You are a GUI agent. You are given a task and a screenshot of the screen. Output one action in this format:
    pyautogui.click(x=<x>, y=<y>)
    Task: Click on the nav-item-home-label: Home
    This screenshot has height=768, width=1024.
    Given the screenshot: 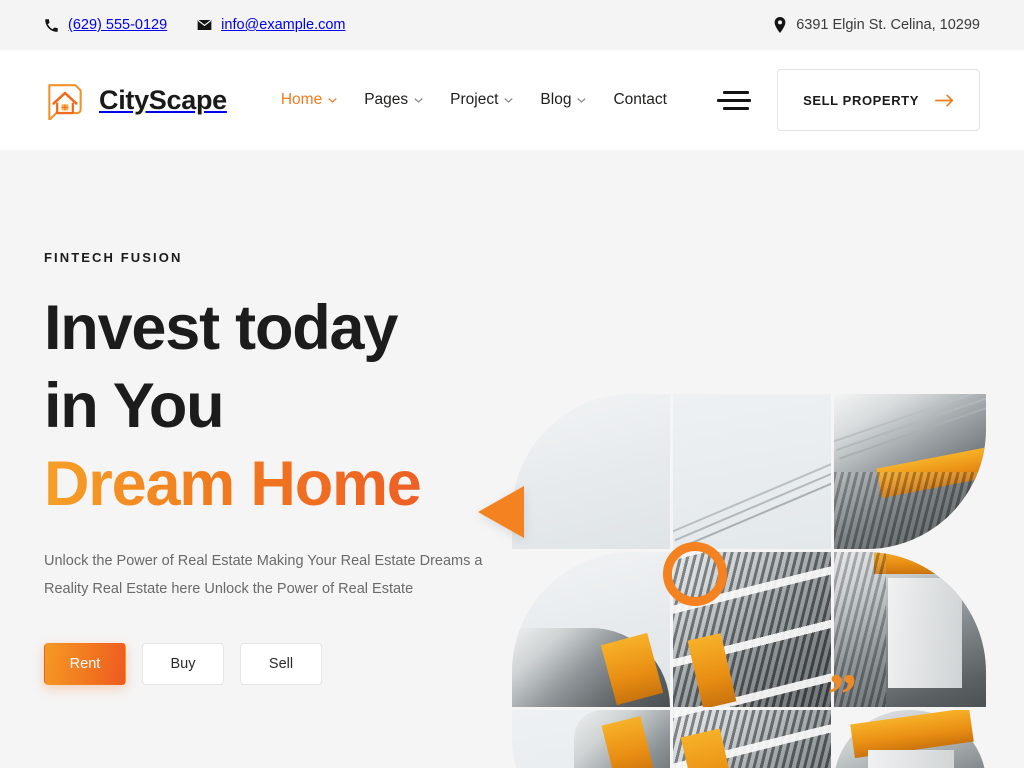 What is the action you would take?
    pyautogui.click(x=301, y=99)
    